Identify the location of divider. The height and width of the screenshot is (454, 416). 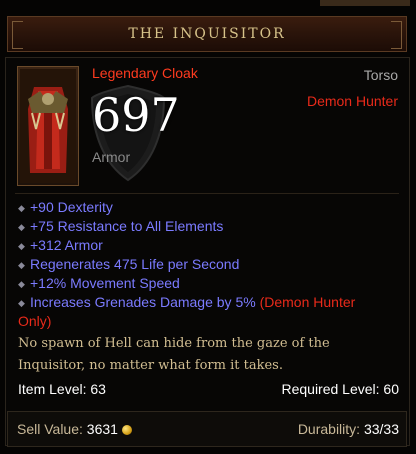
(207, 193).